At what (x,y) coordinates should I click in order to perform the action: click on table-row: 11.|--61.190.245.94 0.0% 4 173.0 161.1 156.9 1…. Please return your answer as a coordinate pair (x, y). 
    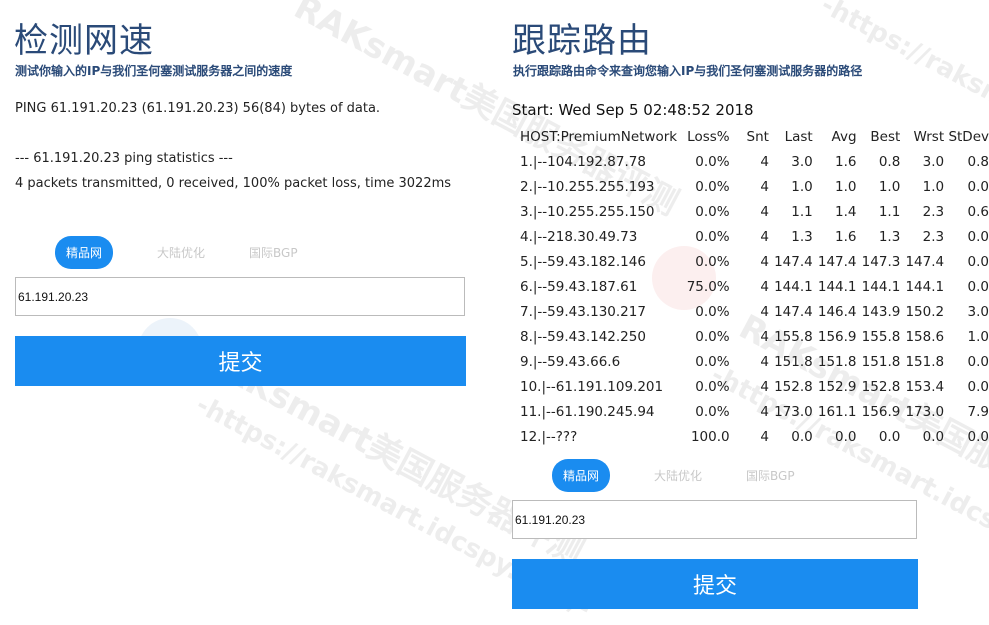
    Looking at the image, I should click on (750, 411).